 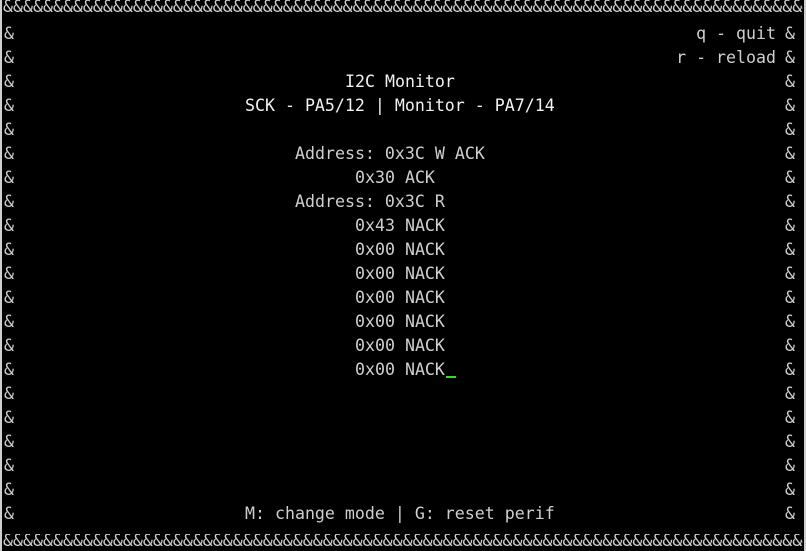 What do you see at coordinates (400, 81) in the screenshot?
I see `monitor-title: I2C Monitor` at bounding box center [400, 81].